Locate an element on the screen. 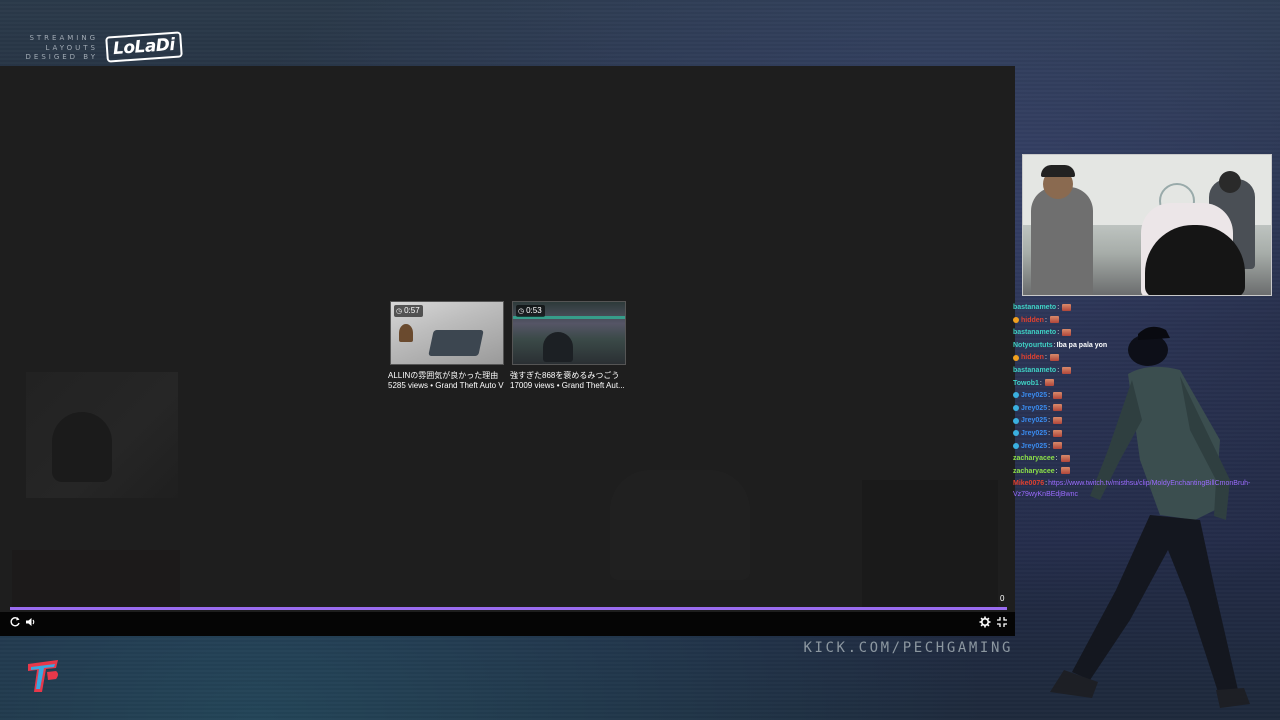 The height and width of the screenshot is (720, 1280). time-remaining: 0 is located at coordinates (1002, 598).